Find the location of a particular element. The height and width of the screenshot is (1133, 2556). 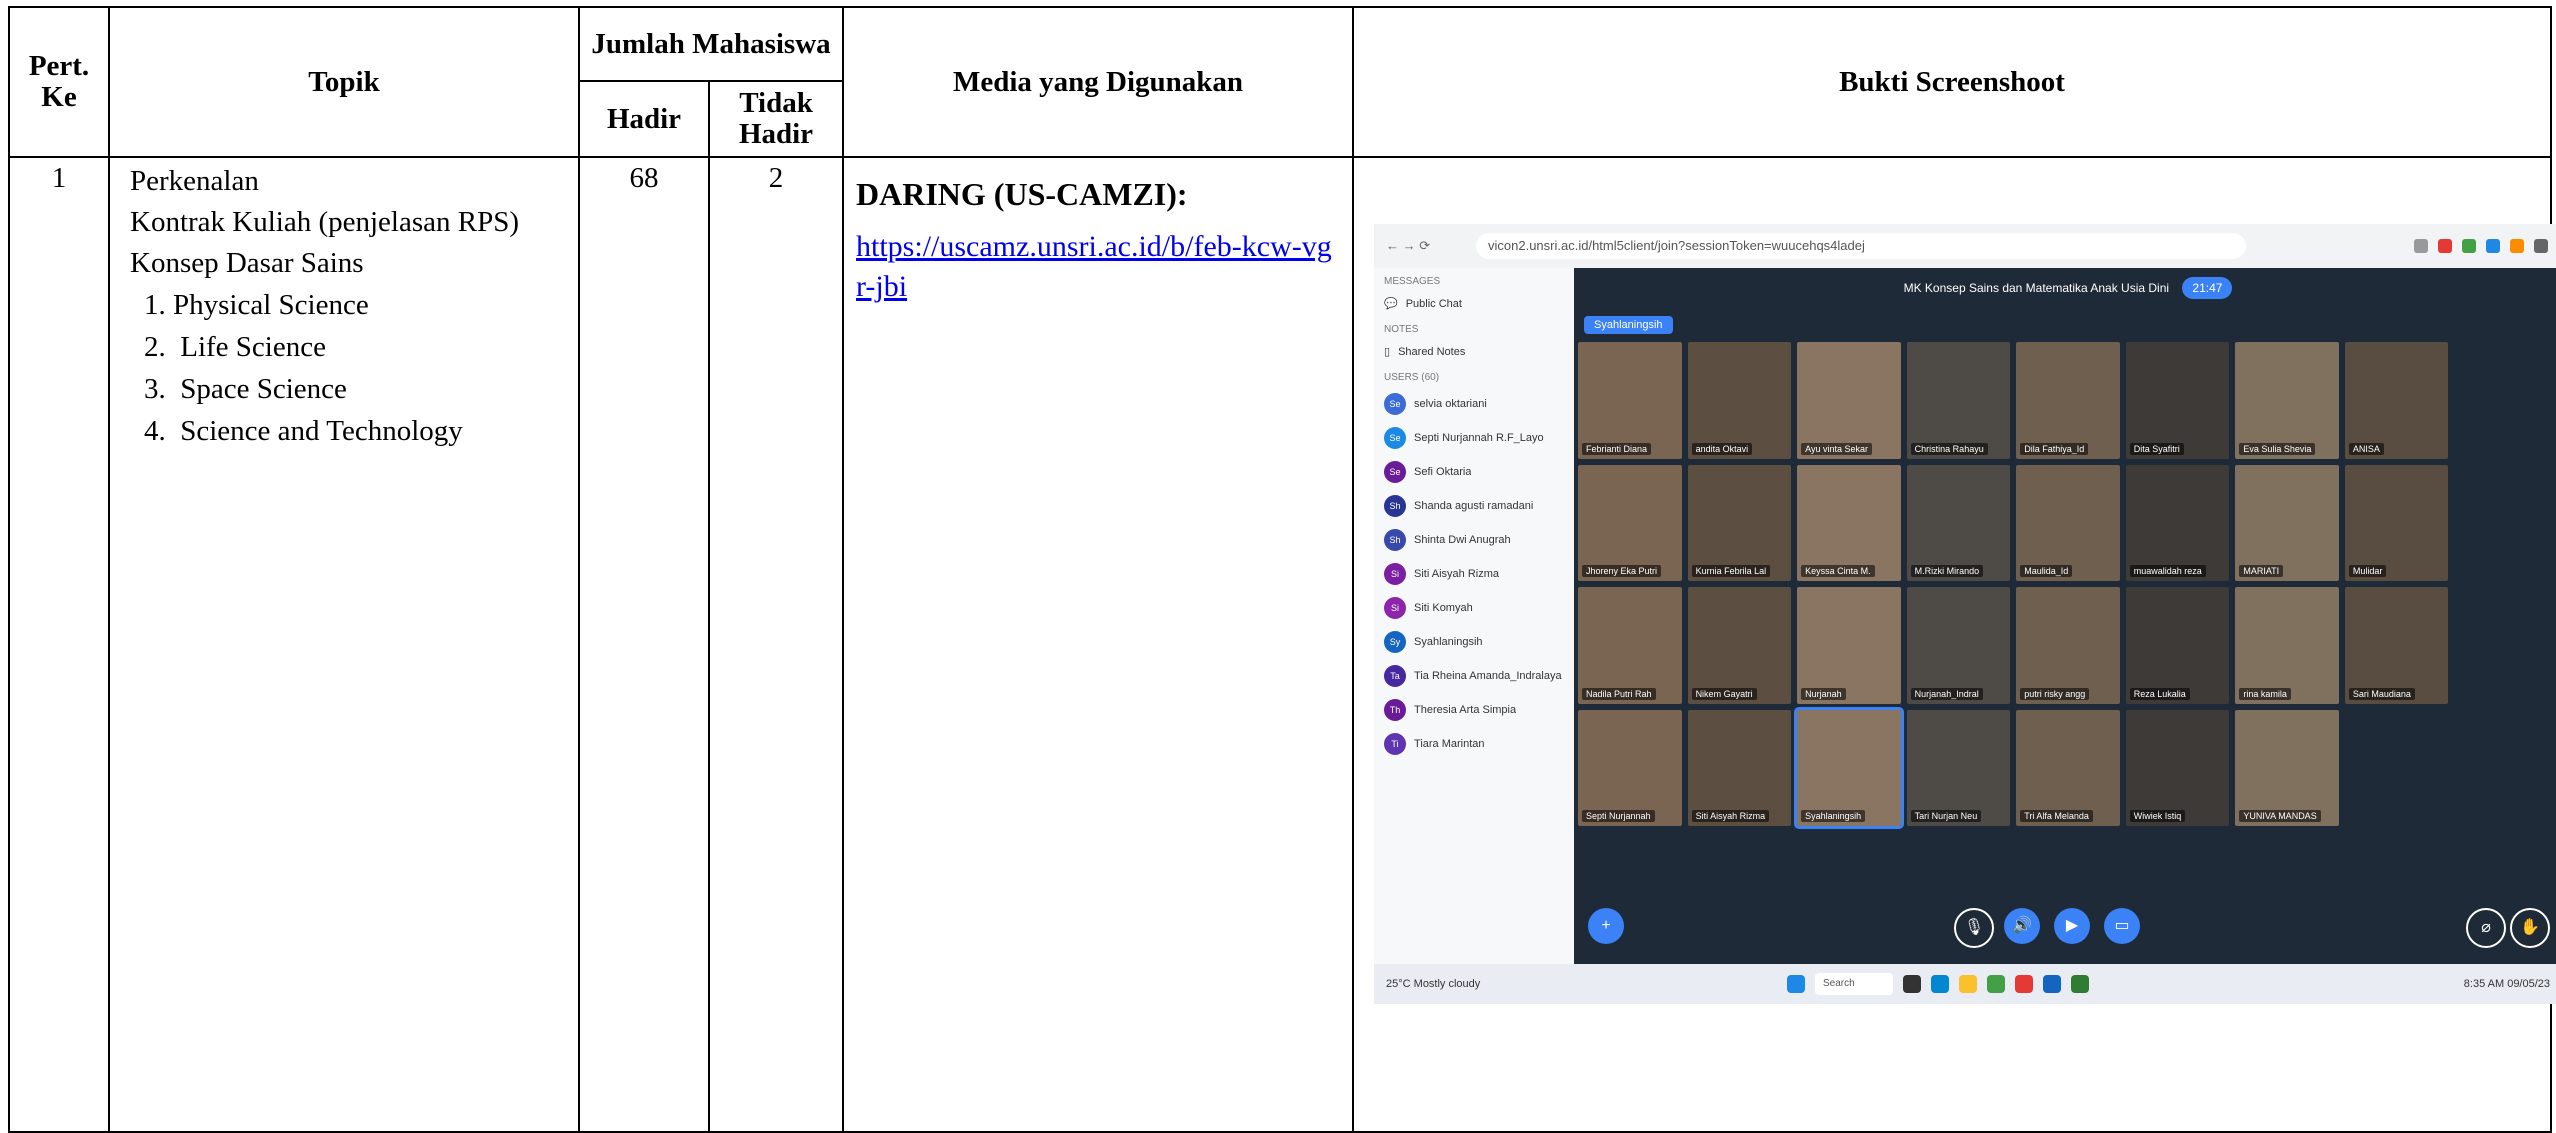

participant-name: putri risky angg is located at coordinates (2055, 693).